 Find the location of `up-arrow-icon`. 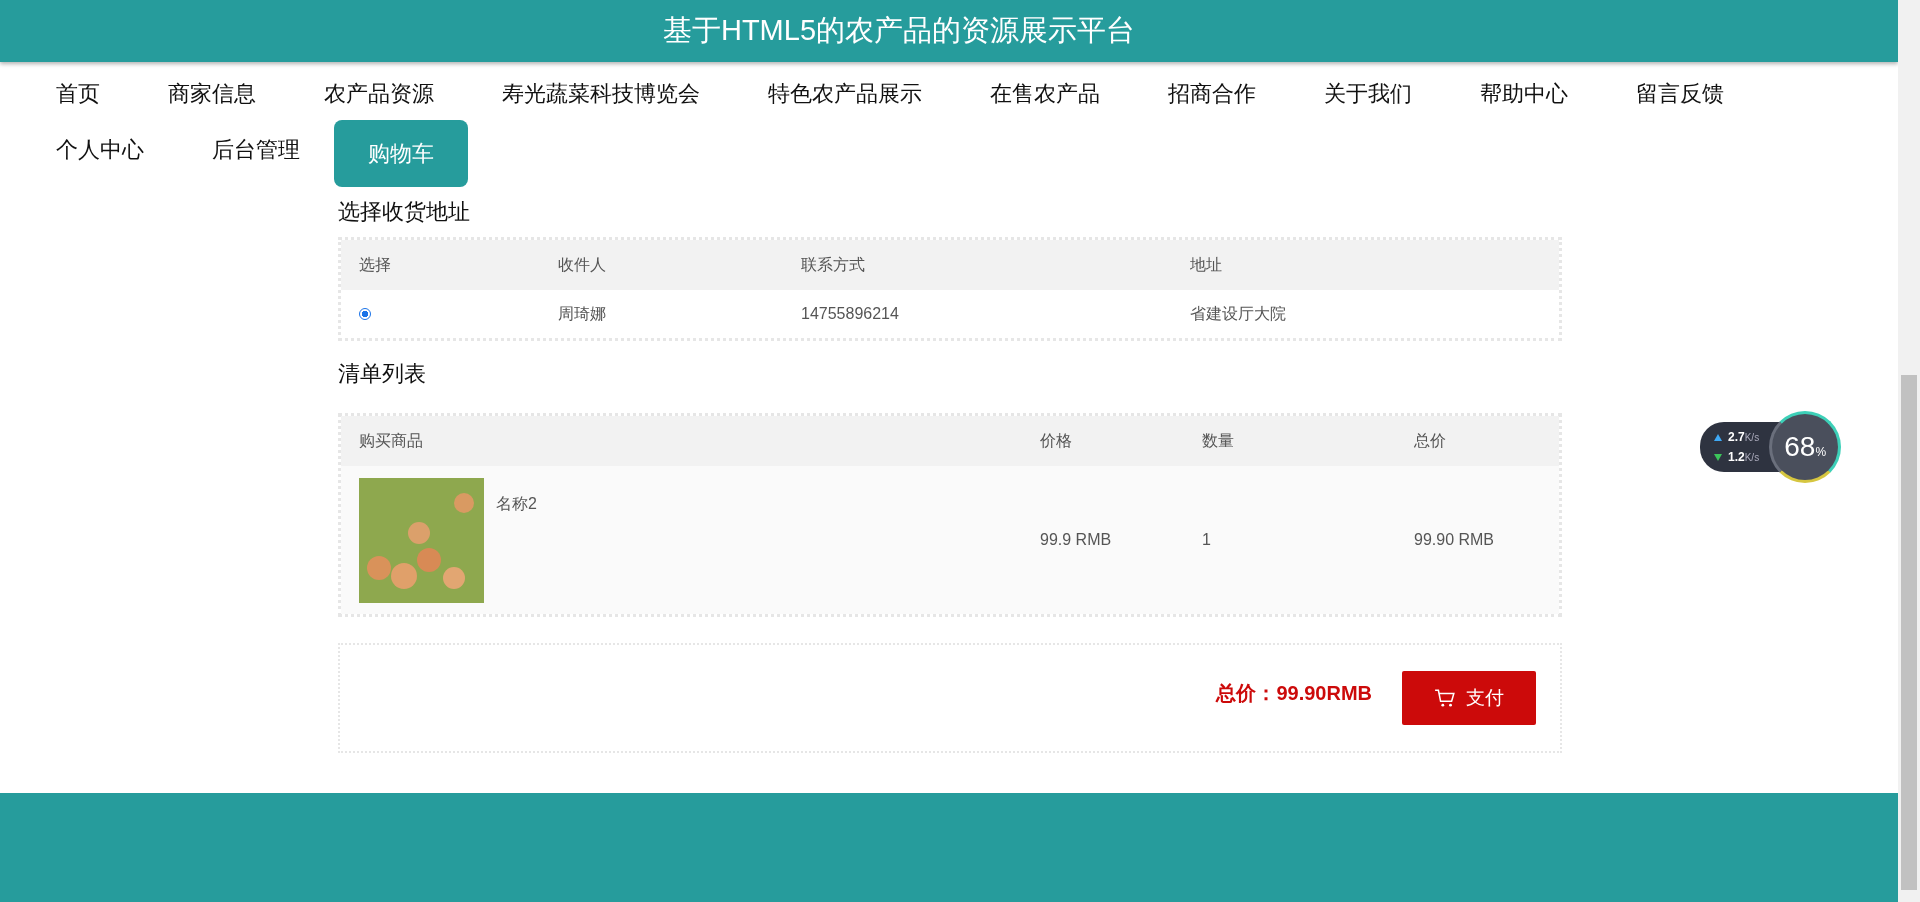

up-arrow-icon is located at coordinates (1718, 437).